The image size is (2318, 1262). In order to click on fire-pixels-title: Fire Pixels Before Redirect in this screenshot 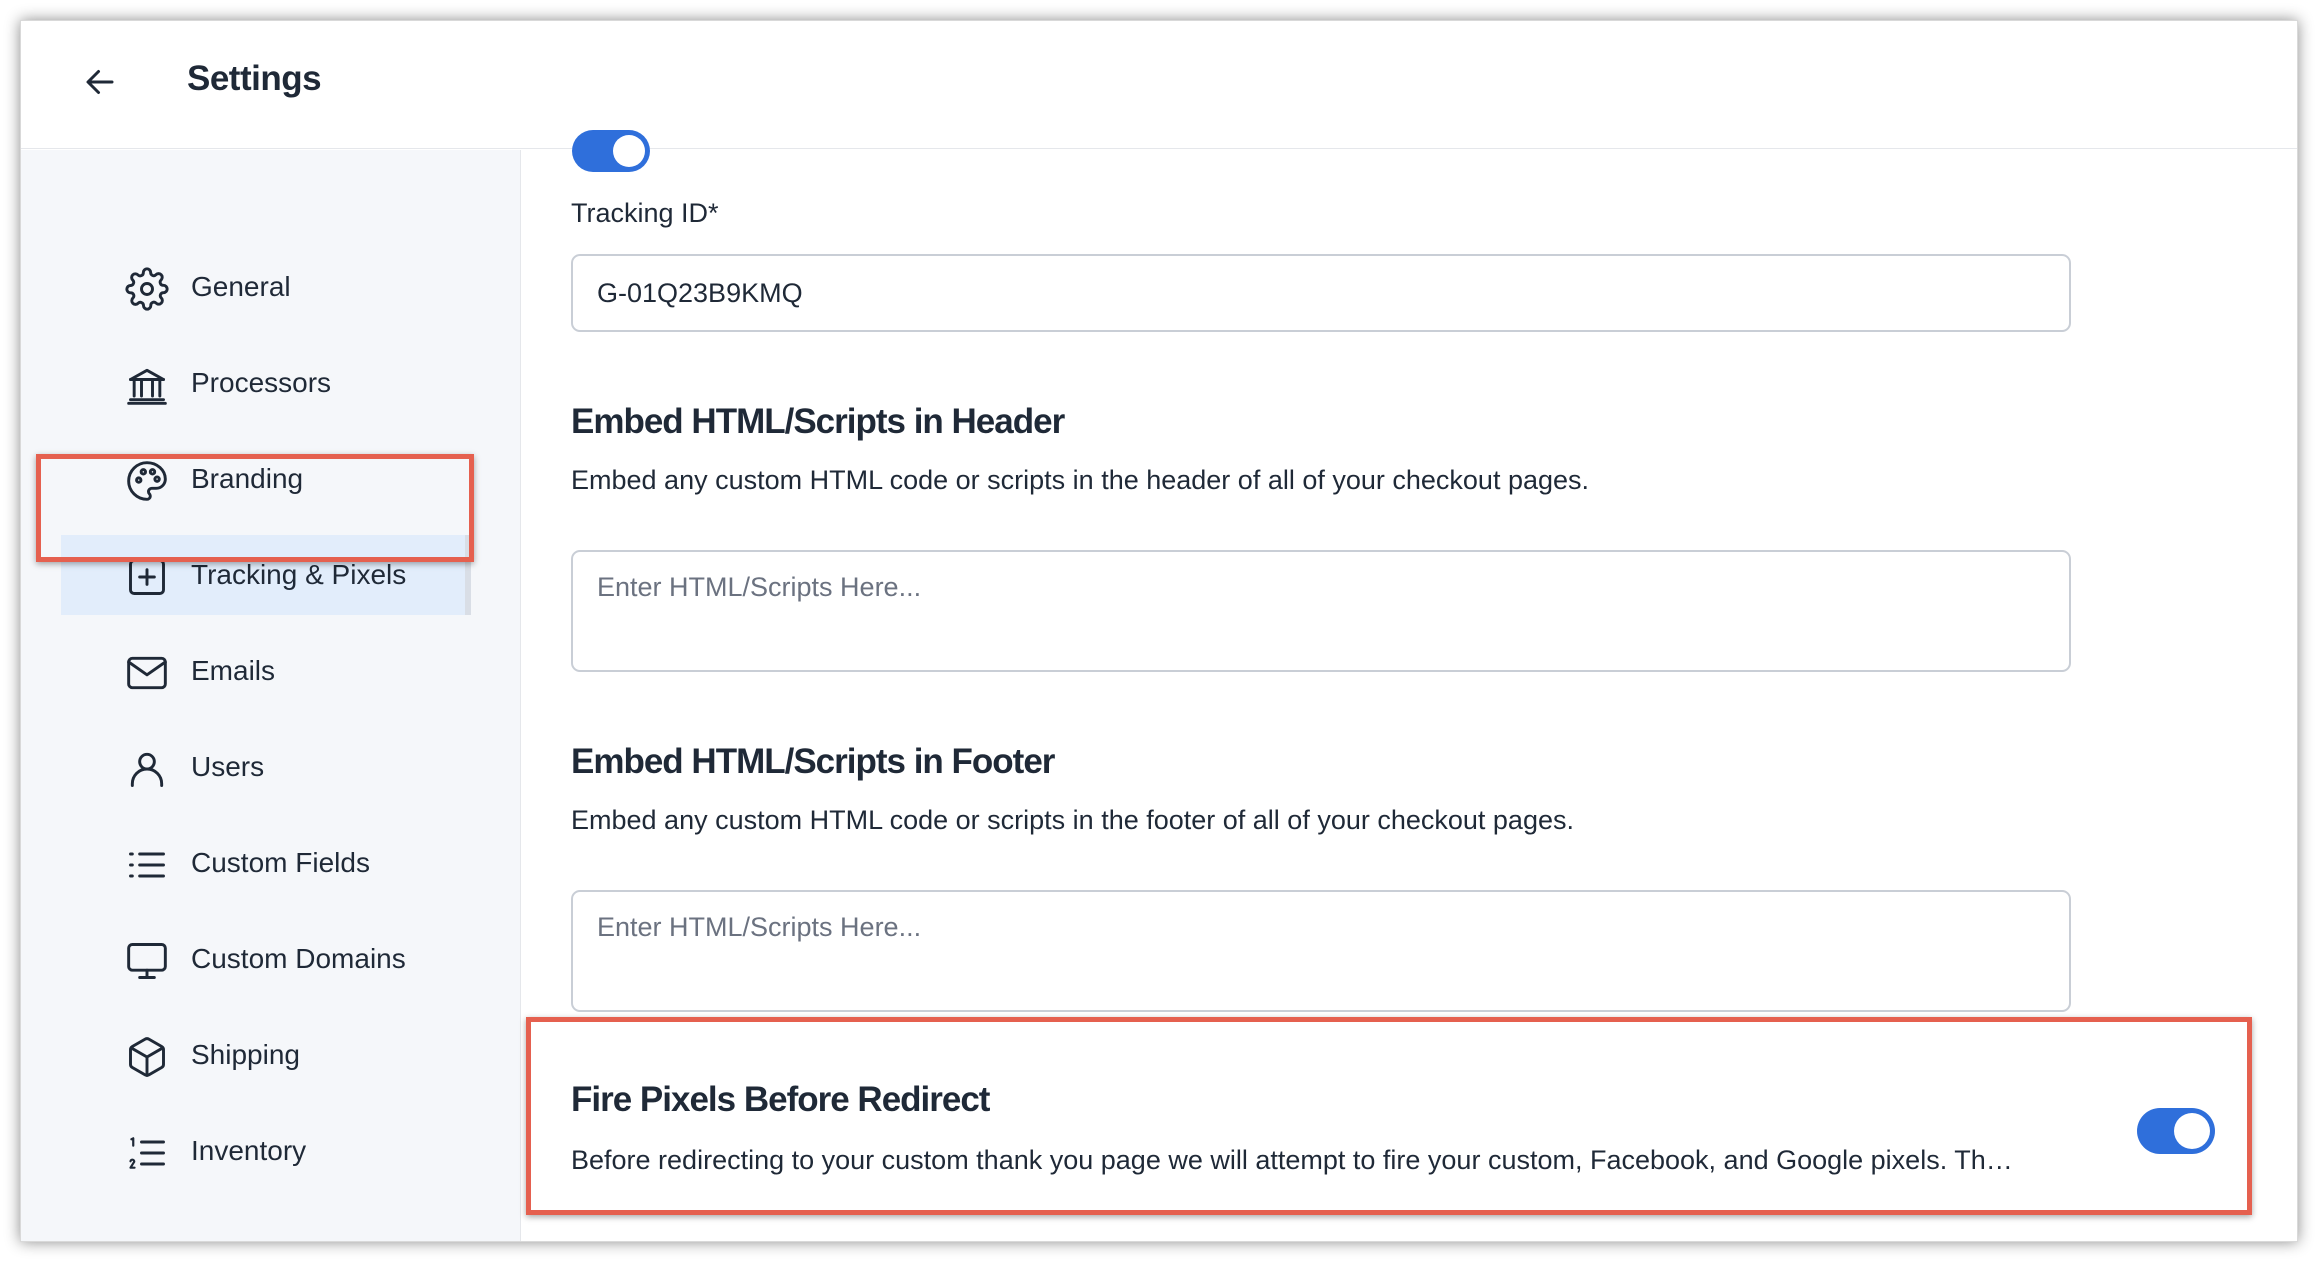, I will do `click(780, 1099)`.